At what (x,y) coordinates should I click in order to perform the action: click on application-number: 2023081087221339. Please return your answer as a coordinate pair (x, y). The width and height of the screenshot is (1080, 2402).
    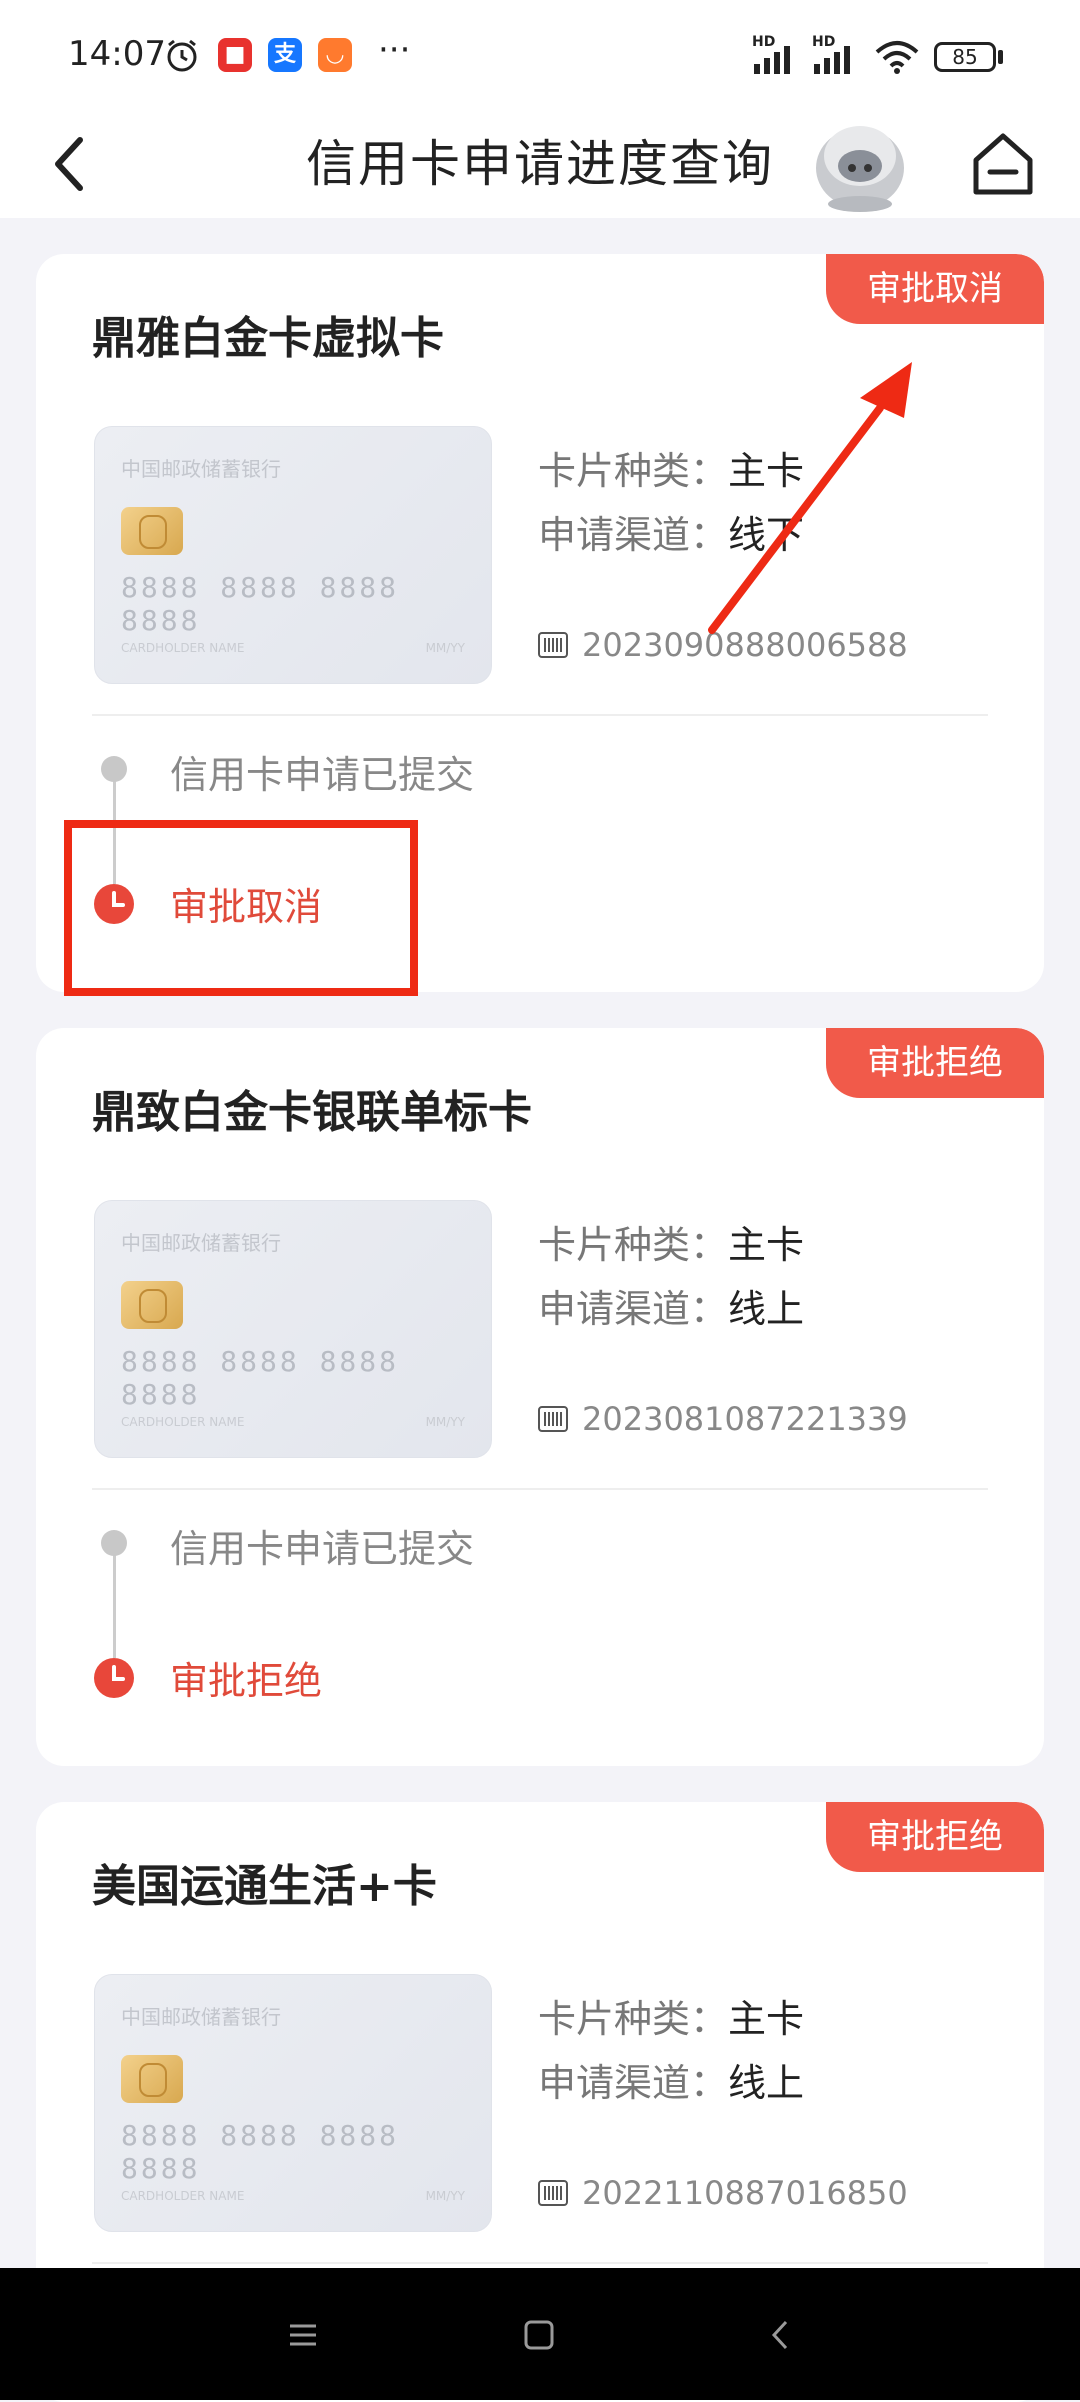
    Looking at the image, I should click on (745, 1419).